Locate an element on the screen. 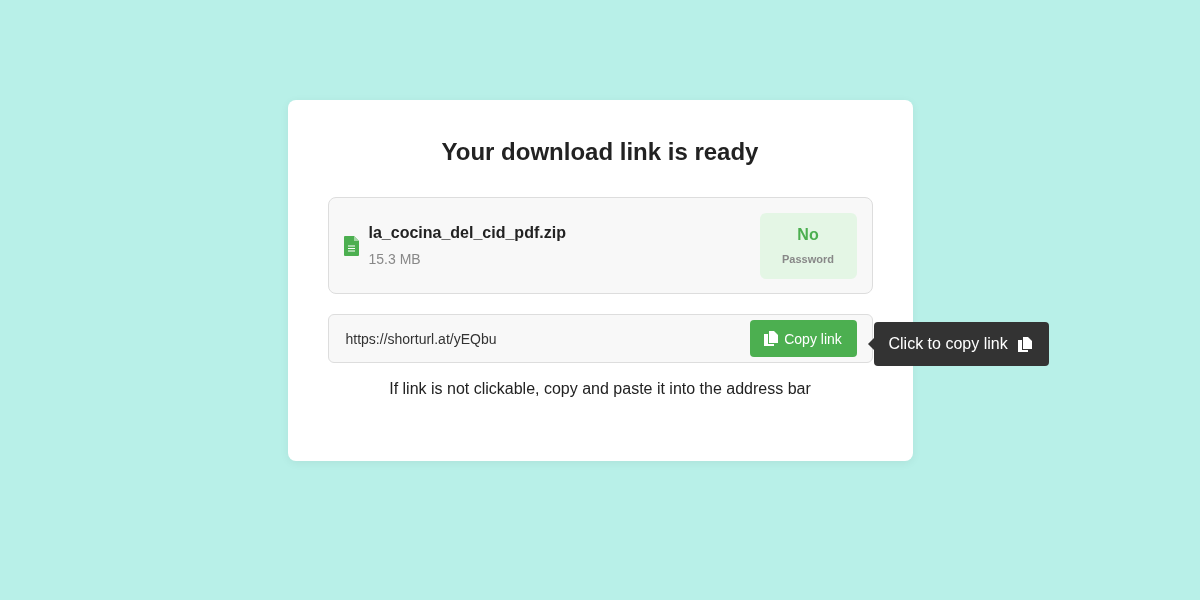  password-value: No is located at coordinates (808, 235).